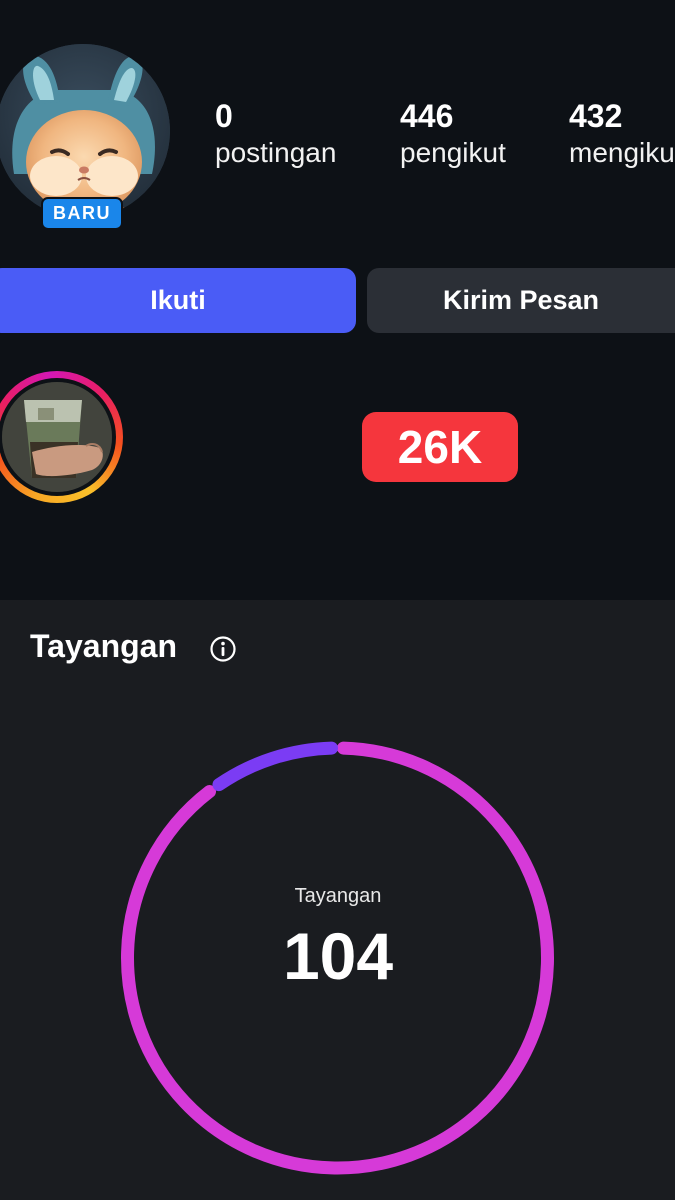 This screenshot has height=1200, width=675. I want to click on stat-posts-count: 0, so click(224, 116).